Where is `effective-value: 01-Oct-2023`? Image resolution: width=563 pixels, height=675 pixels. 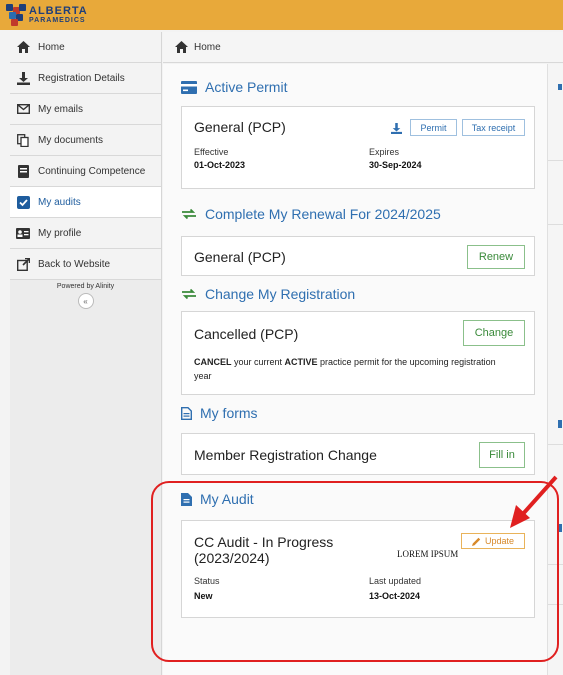
effective-value: 01-Oct-2023 is located at coordinates (220, 165).